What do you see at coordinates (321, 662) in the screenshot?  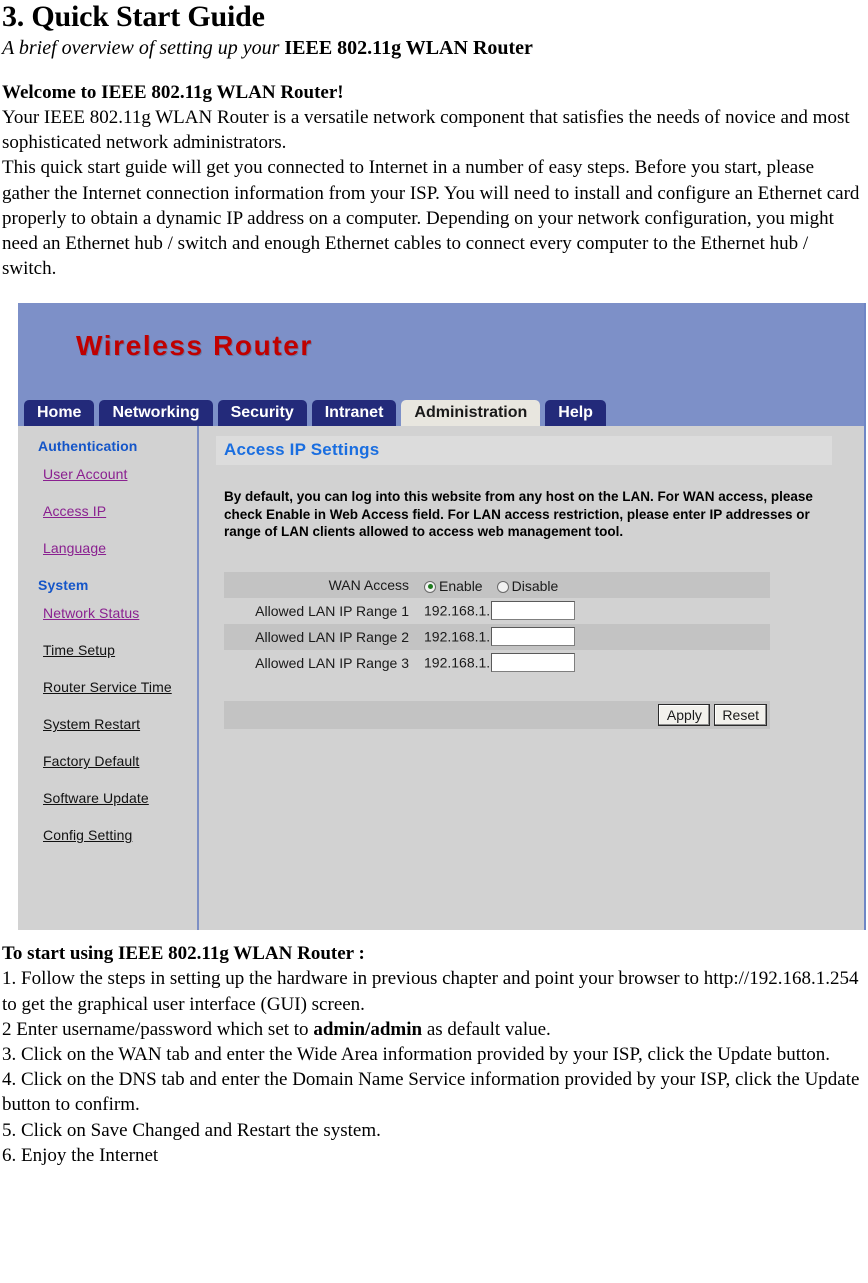 I see `lan-range-3-label: Allowed LAN IP Range 3` at bounding box center [321, 662].